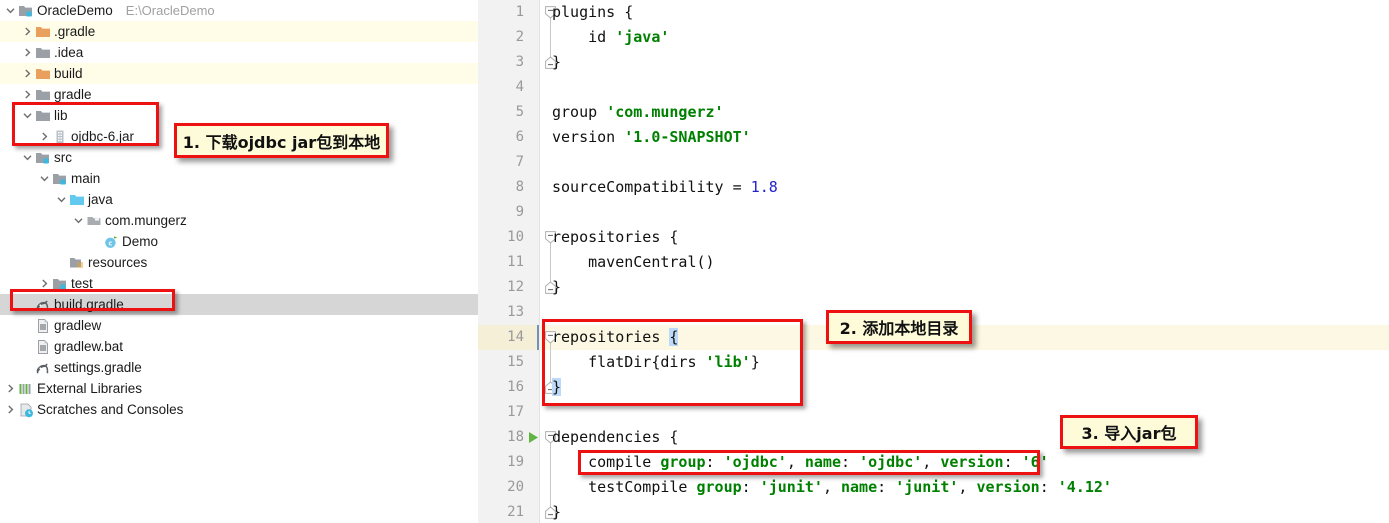 This screenshot has width=1389, height=523. I want to click on tree-row: gradlew.bat, so click(239, 346).